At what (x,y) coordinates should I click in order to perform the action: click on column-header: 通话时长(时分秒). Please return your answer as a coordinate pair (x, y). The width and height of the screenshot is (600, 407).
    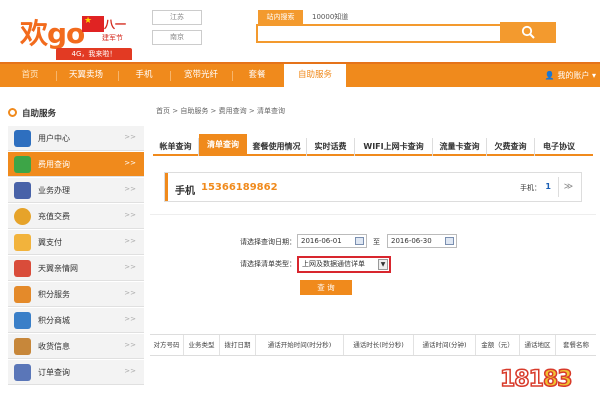
    Looking at the image, I should click on (379, 345).